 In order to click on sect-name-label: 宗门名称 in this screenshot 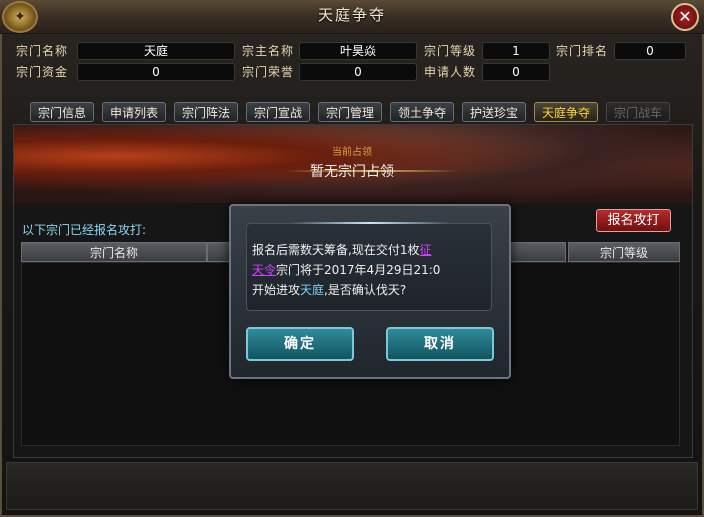, I will do `click(42, 51)`.